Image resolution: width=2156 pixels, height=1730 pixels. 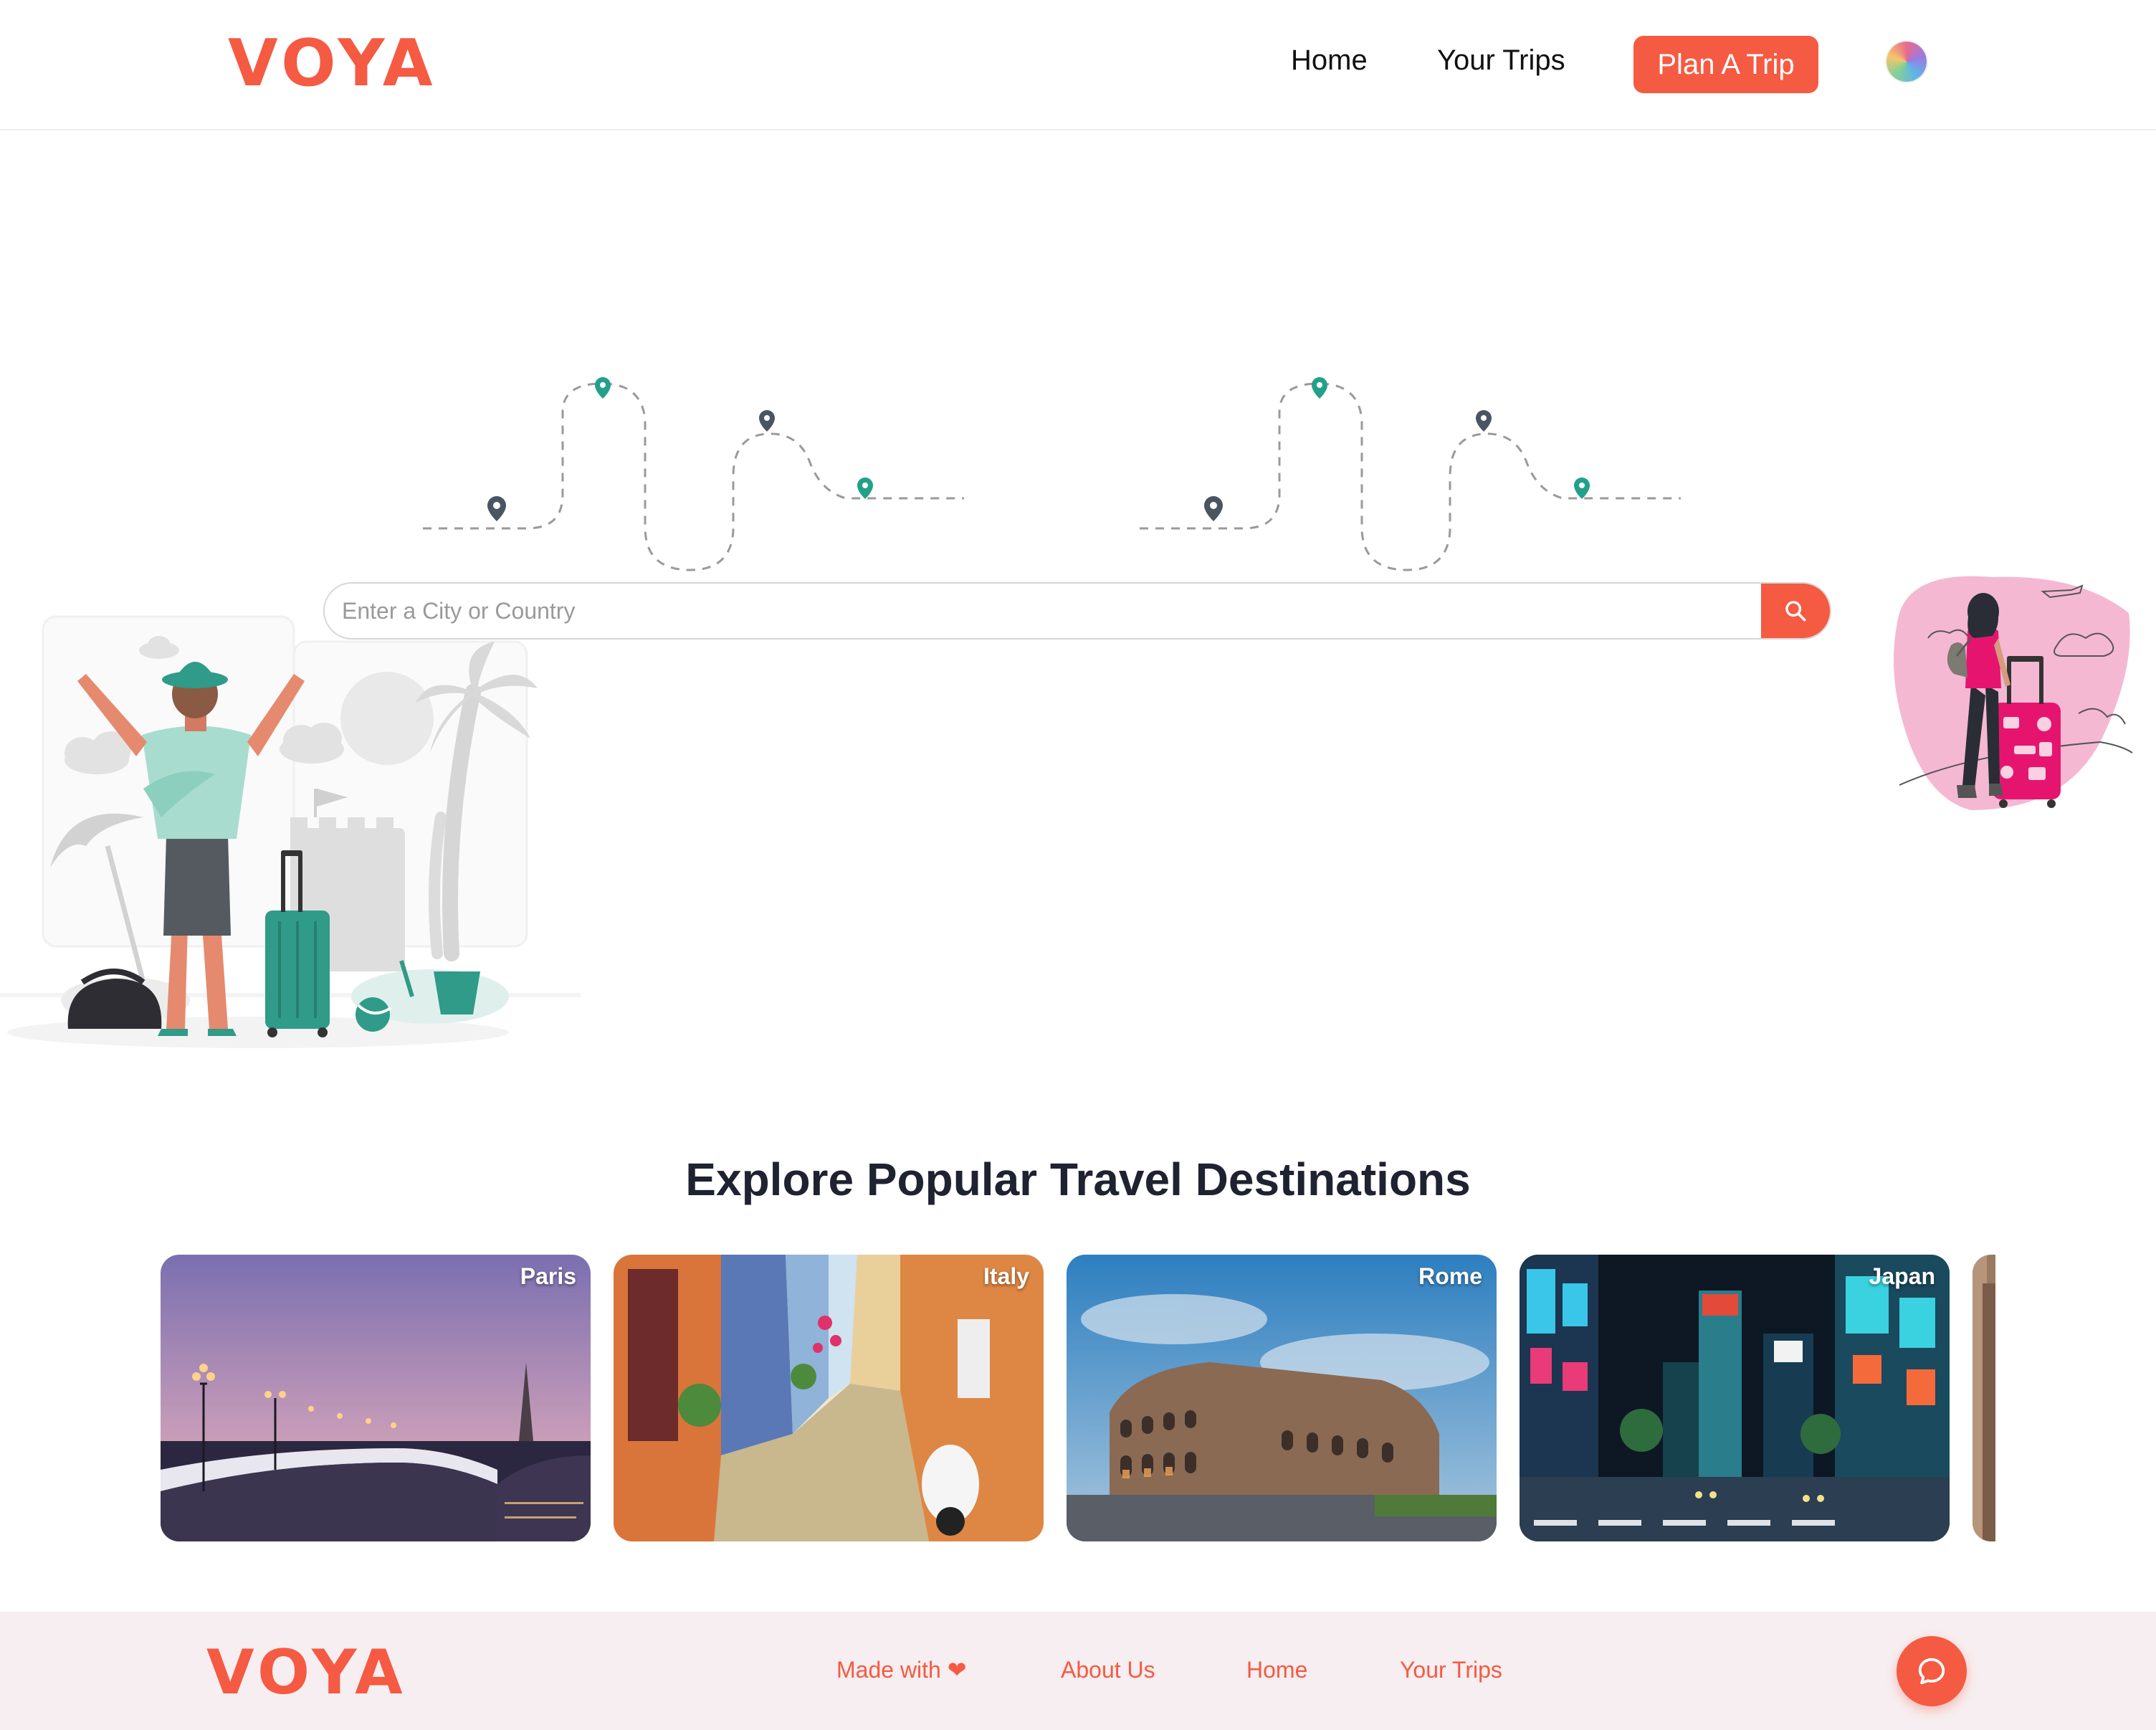 I want to click on nav-your-trips-link: Your Trips, so click(x=1501, y=61).